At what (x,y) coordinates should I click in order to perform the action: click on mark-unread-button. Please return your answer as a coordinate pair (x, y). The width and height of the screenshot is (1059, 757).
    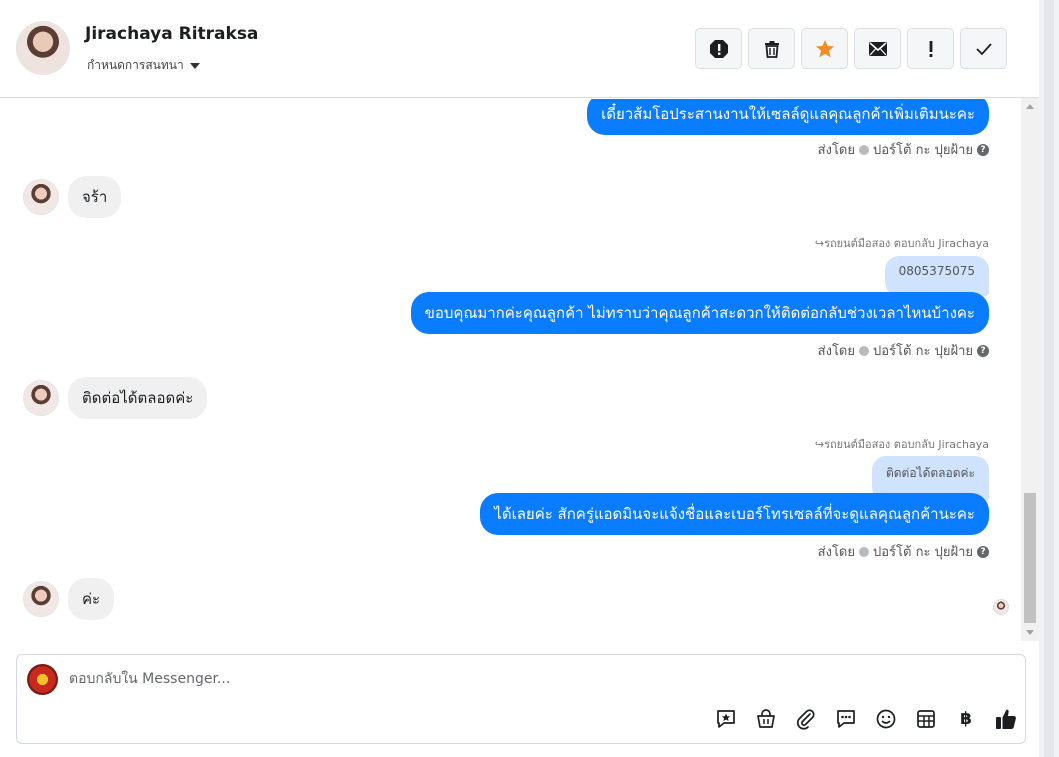
    Looking at the image, I should click on (877, 48).